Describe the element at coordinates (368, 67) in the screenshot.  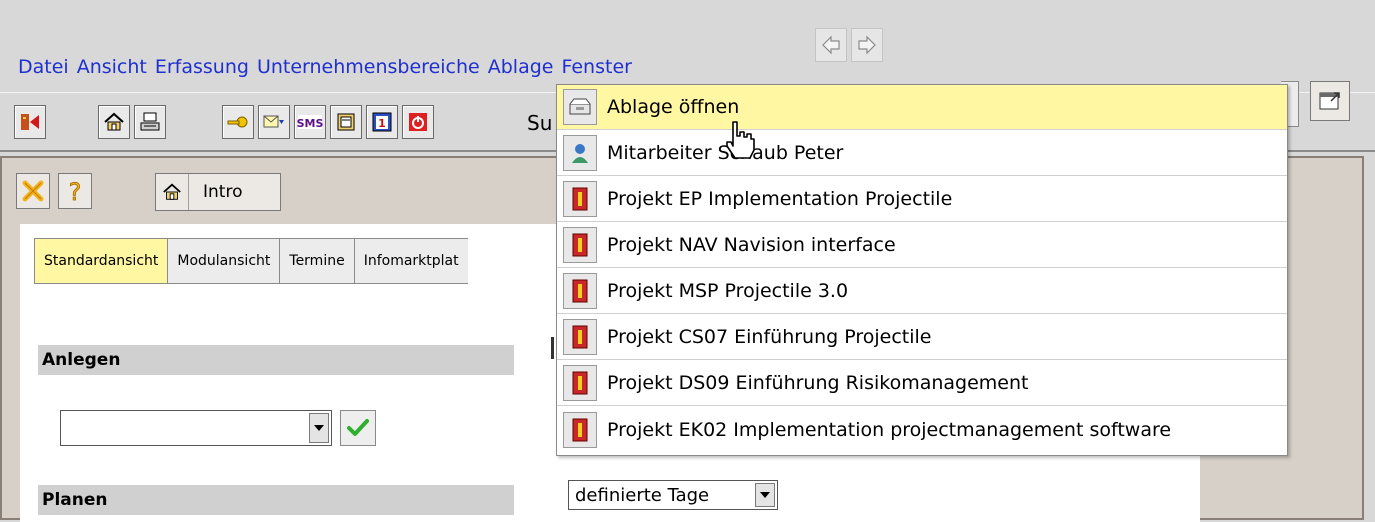
I see `menu-unternehmensbereiche: Unternehmensbereiche` at that location.